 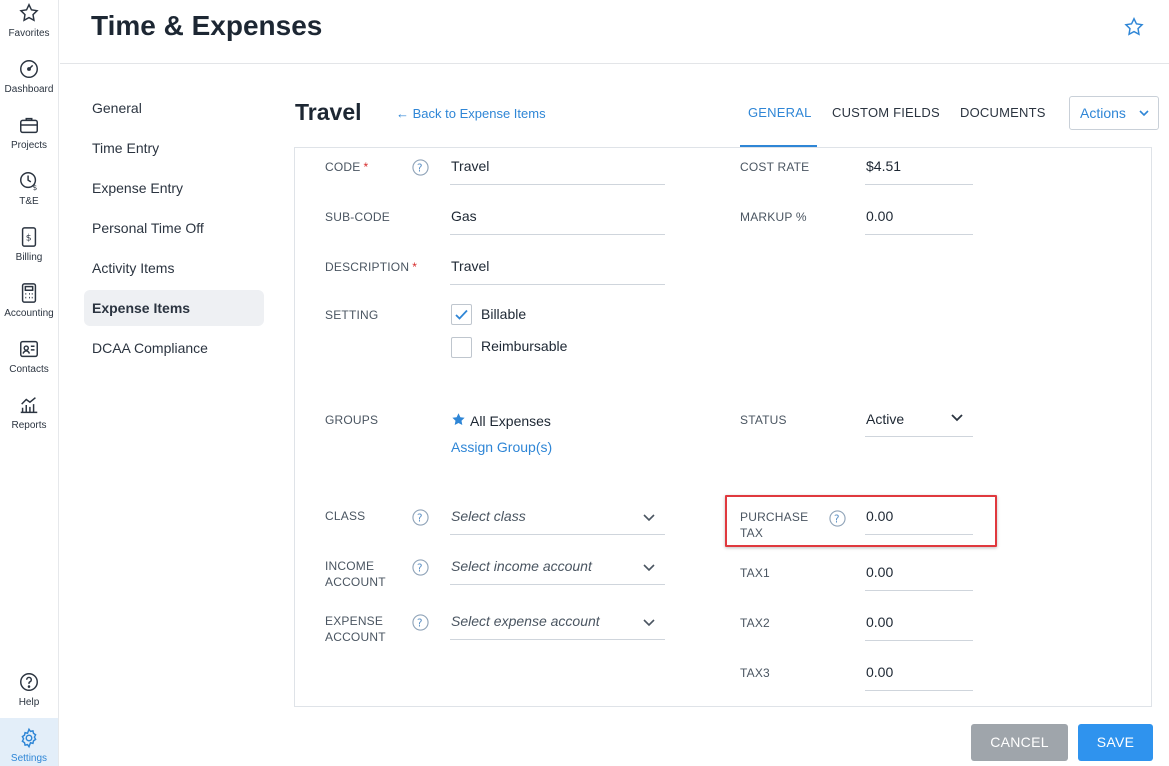 What do you see at coordinates (464, 216) in the screenshot?
I see `subcode-input: Gas` at bounding box center [464, 216].